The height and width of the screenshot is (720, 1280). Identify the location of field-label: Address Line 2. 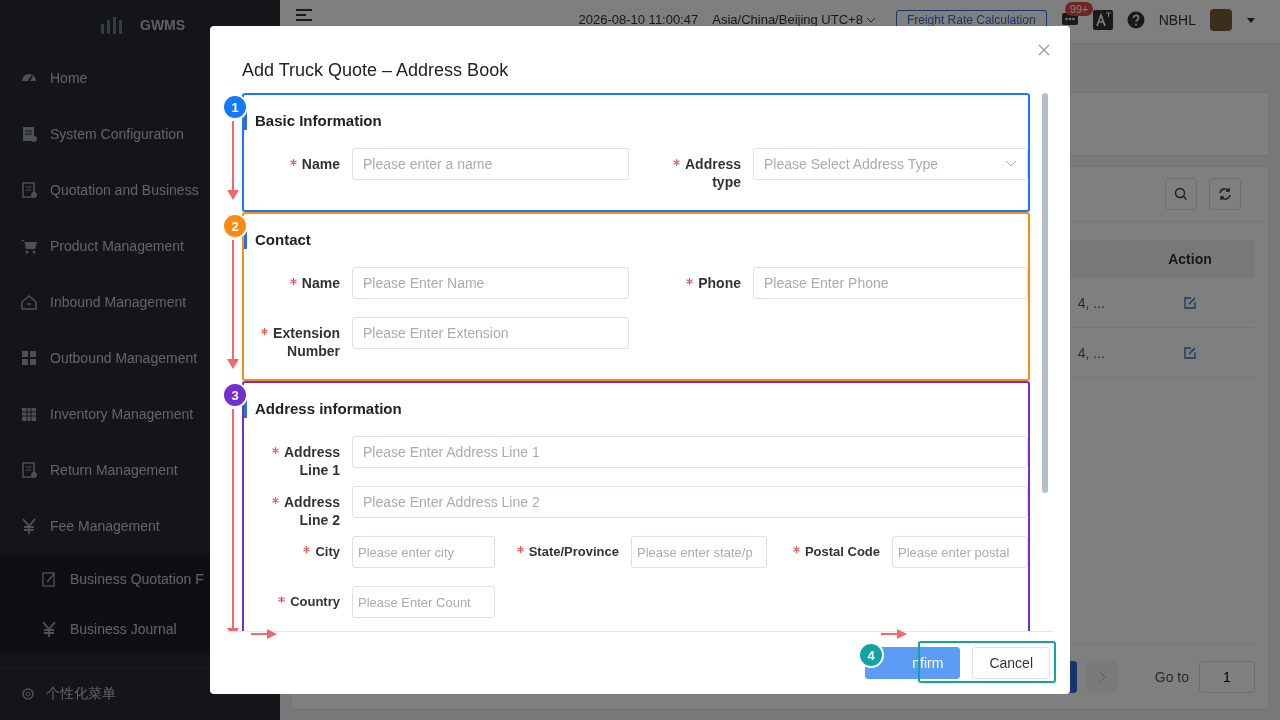
(311, 511).